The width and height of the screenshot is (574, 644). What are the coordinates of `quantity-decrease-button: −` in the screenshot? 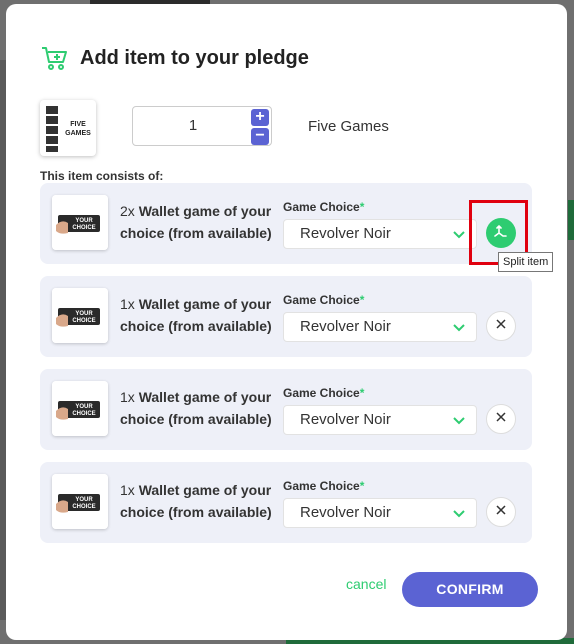 It's located at (260, 136).